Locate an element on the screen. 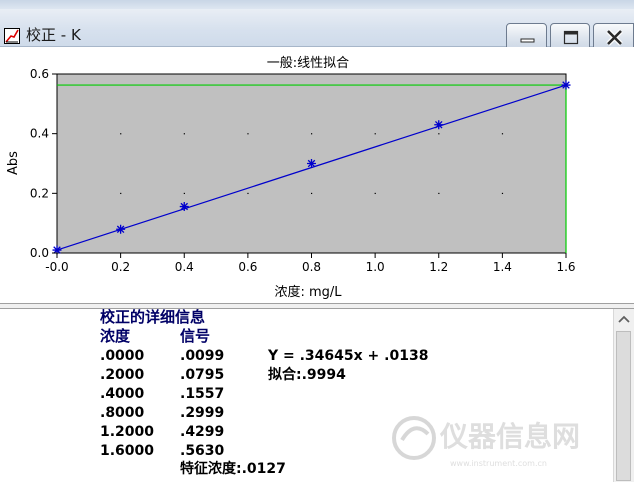 This screenshot has height=482, width=634. fit-coefficient: 拟合:.9994 is located at coordinates (307, 375).